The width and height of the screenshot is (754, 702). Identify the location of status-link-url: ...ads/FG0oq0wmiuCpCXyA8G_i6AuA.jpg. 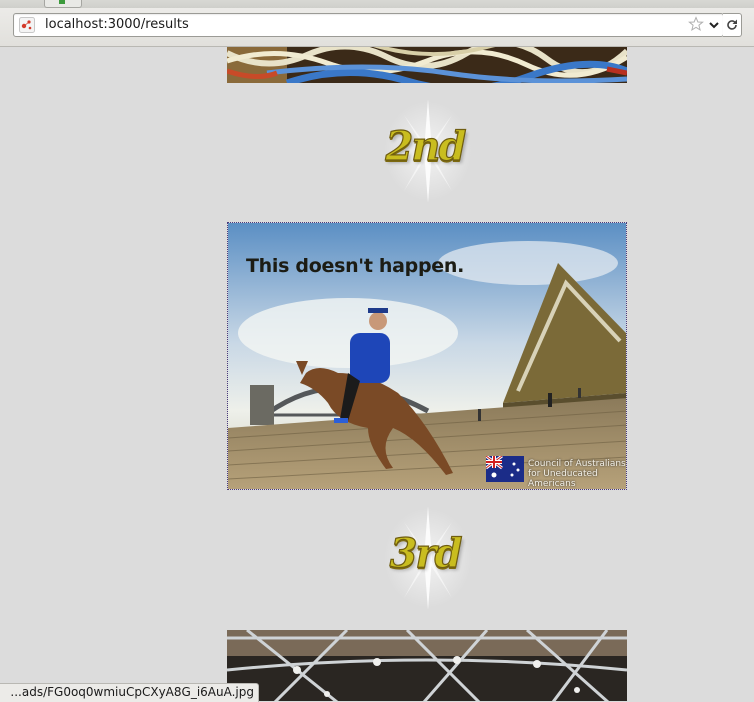
(132, 692).